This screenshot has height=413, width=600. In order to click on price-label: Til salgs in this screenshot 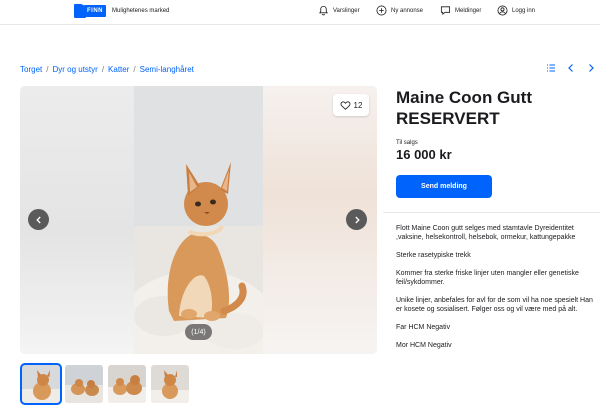, I will do `click(407, 143)`.